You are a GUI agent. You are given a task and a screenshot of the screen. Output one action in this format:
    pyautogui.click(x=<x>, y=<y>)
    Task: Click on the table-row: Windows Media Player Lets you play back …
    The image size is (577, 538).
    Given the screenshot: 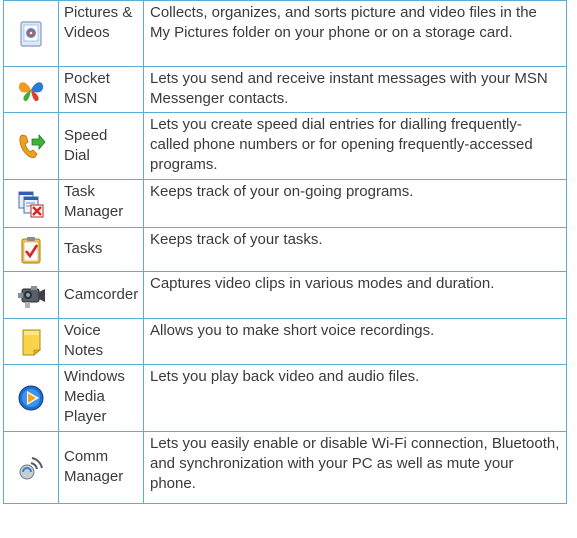 What is the action you would take?
    pyautogui.click(x=285, y=398)
    